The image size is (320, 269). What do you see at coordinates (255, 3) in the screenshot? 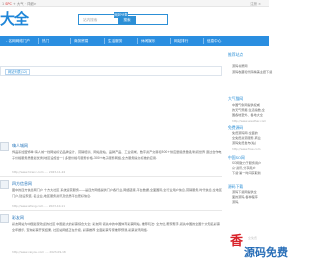
I see `register-link: 注册 ×` at bounding box center [255, 3].